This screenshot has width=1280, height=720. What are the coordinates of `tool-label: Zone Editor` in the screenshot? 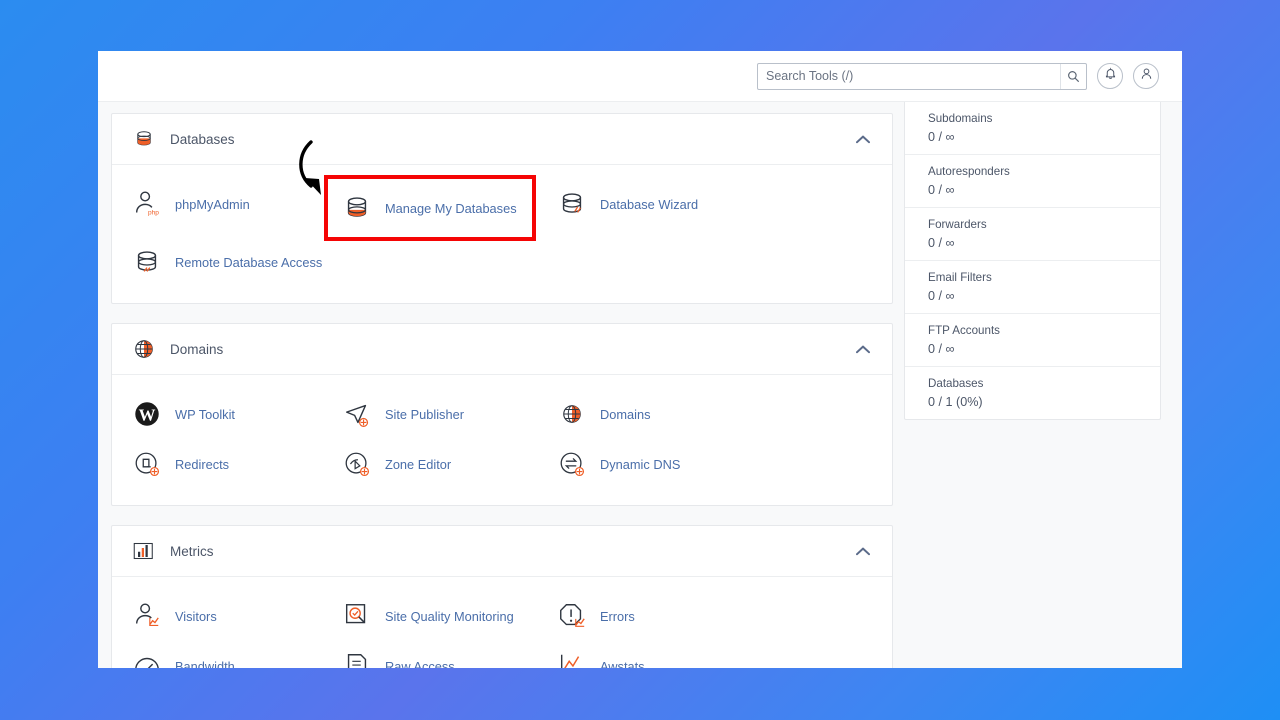 It's located at (418, 464).